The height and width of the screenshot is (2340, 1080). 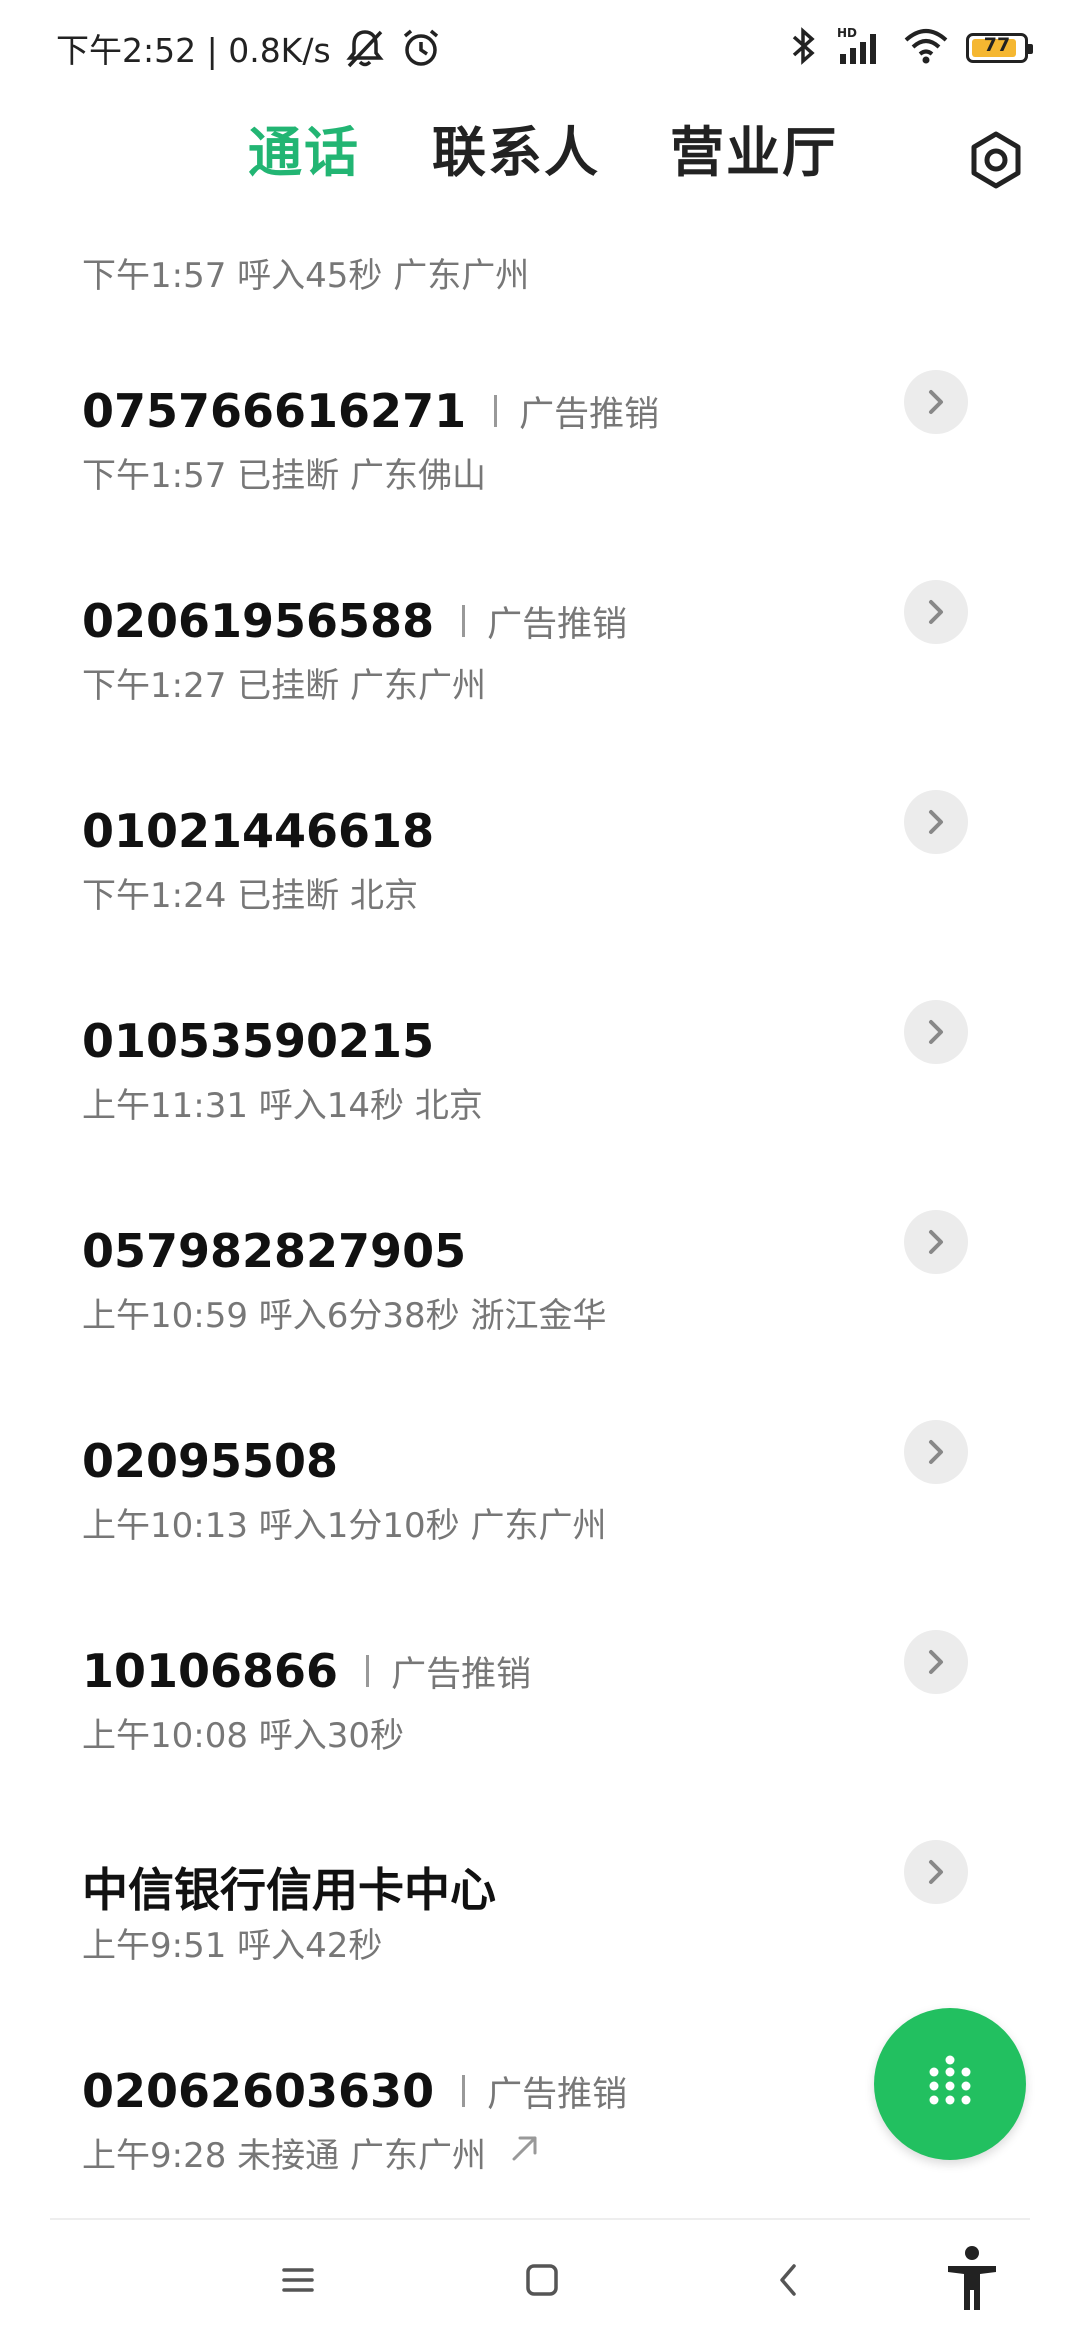 I want to click on tab-service-hall: 营业厅, so click(x=754, y=147).